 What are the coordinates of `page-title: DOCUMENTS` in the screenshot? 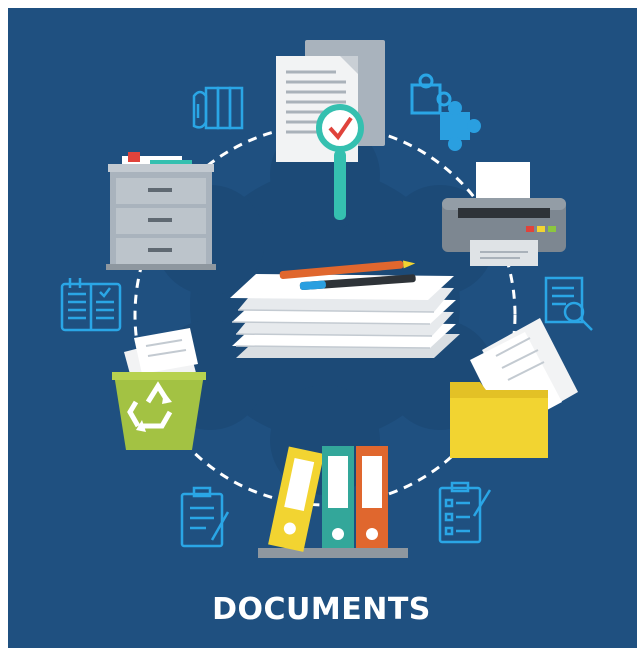 It's located at (321, 609).